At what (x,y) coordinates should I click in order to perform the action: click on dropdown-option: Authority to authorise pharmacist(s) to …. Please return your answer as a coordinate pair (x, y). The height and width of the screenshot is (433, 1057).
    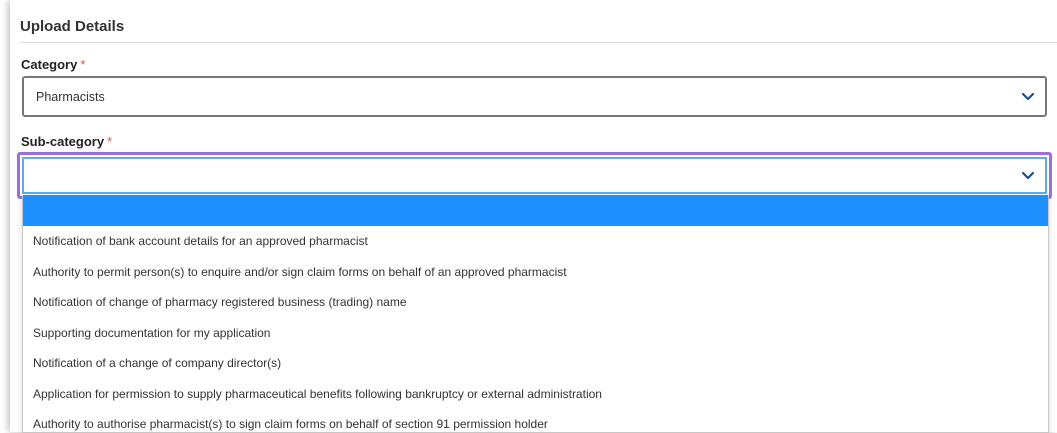
    Looking at the image, I should click on (535, 420).